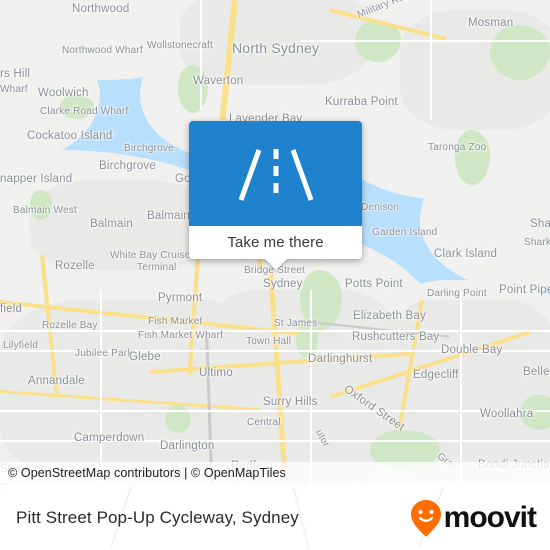  I want to click on page-title: Pitt Street Pop-Up Cycleway, Sydney, so click(157, 517).